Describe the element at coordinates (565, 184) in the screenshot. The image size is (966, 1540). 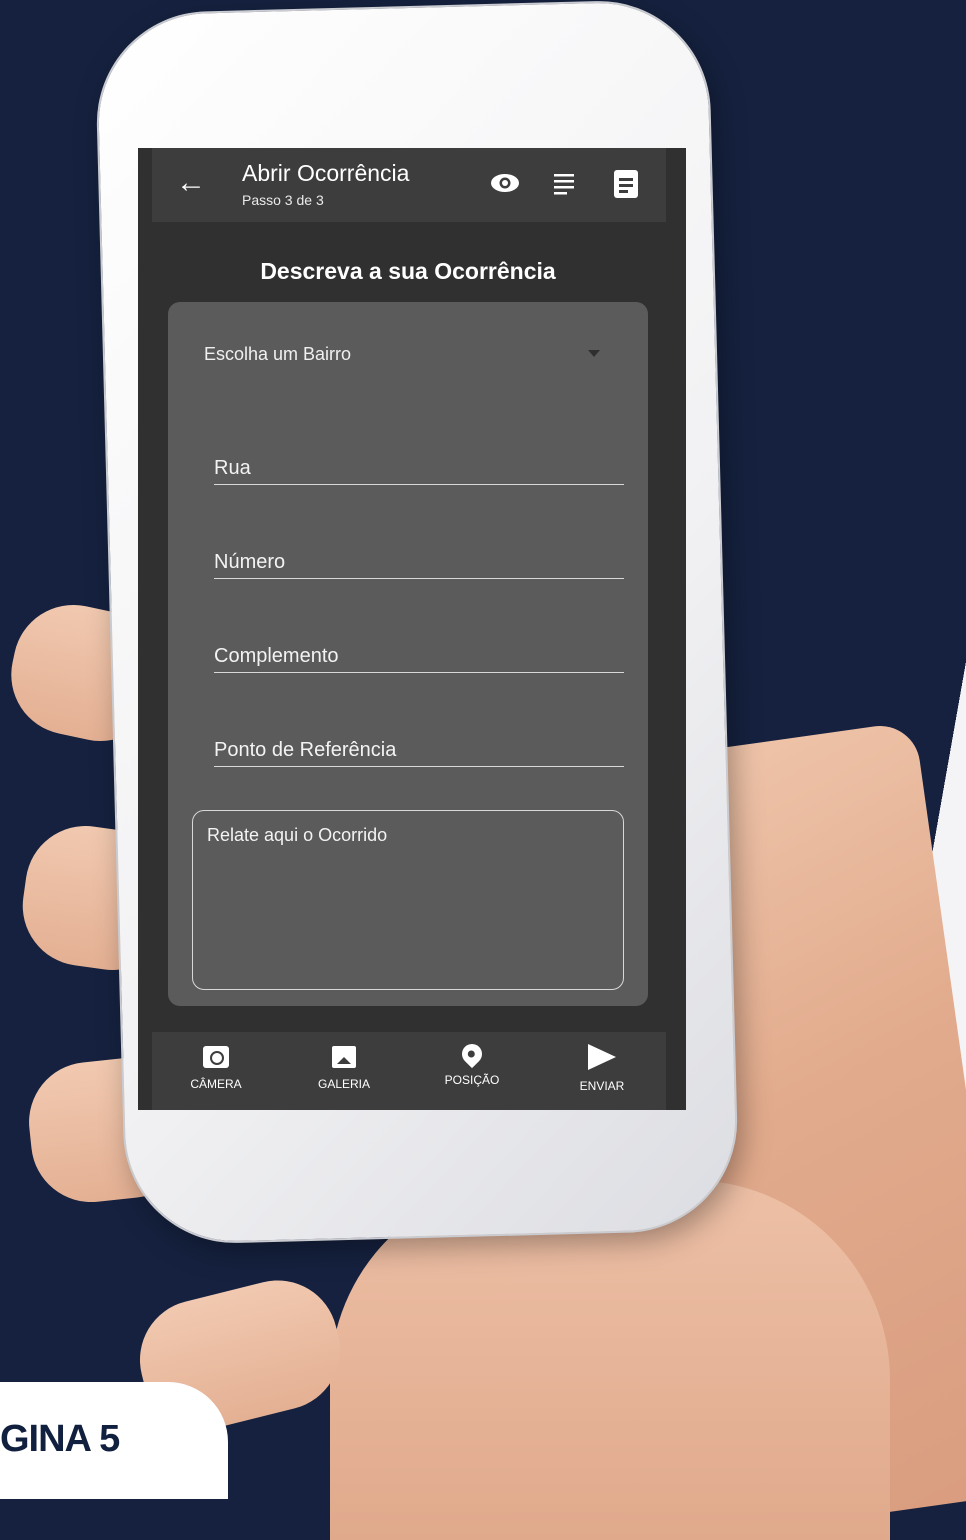
I see `list-icon` at that location.